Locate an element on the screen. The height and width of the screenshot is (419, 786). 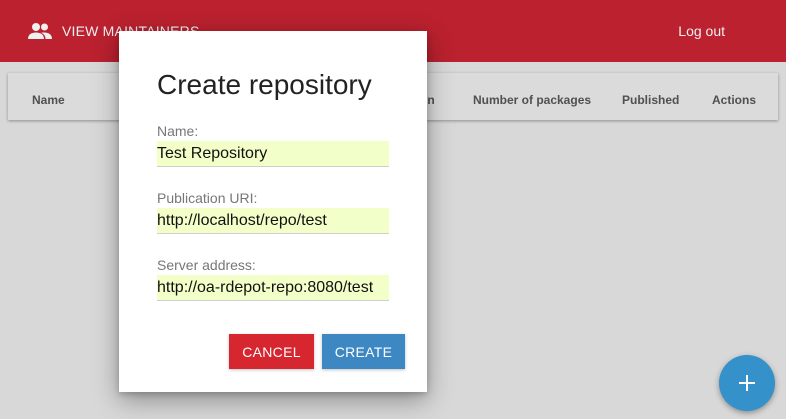
dialog-title: Create repository is located at coordinates (264, 84).